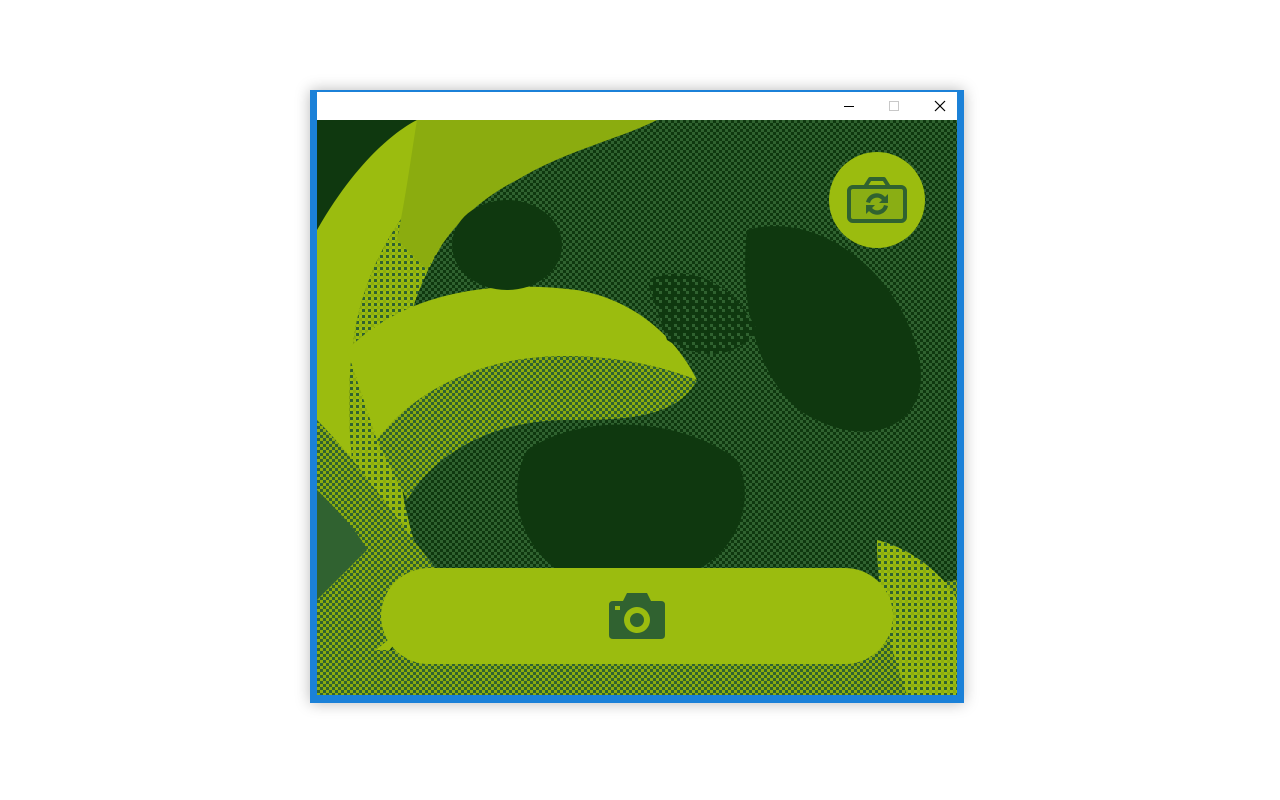  I want to click on capture-button, so click(637, 616).